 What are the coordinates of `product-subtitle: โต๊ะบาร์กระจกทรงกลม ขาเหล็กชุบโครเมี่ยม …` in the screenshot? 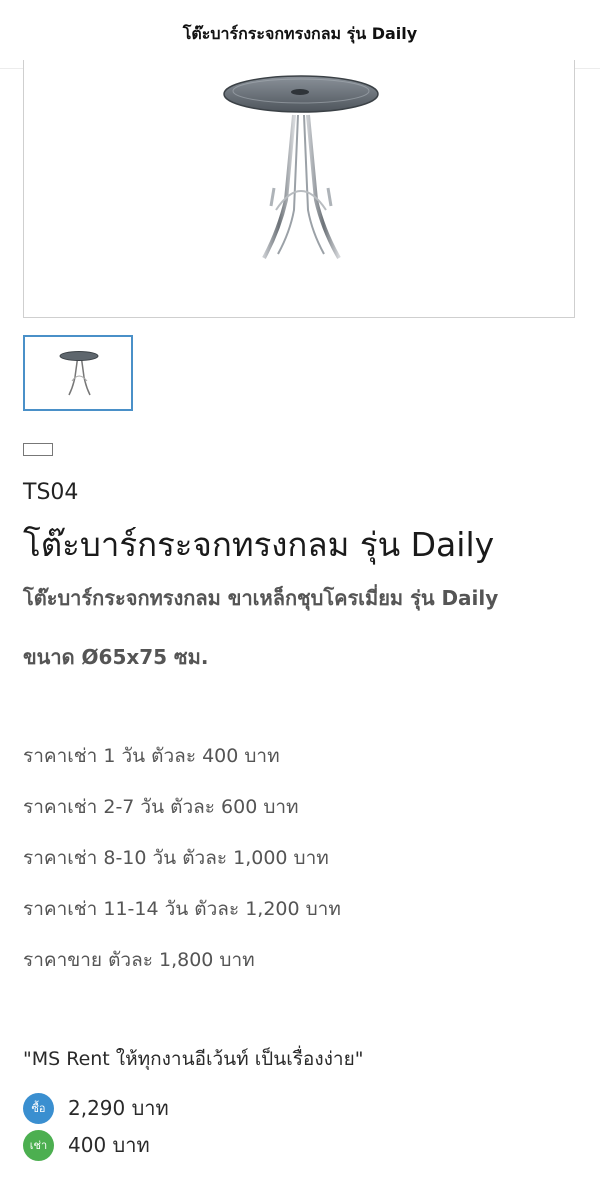 It's located at (261, 598).